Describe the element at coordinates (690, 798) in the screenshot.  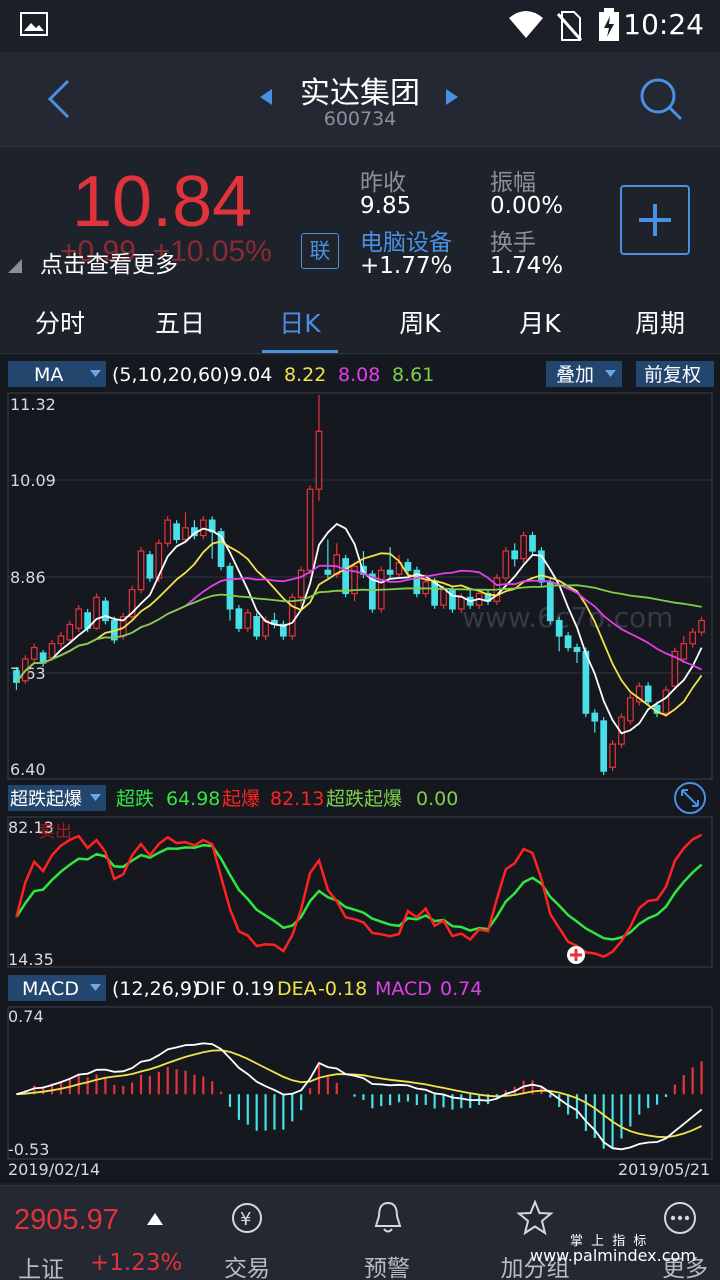
I see `fullscreen-icon` at that location.